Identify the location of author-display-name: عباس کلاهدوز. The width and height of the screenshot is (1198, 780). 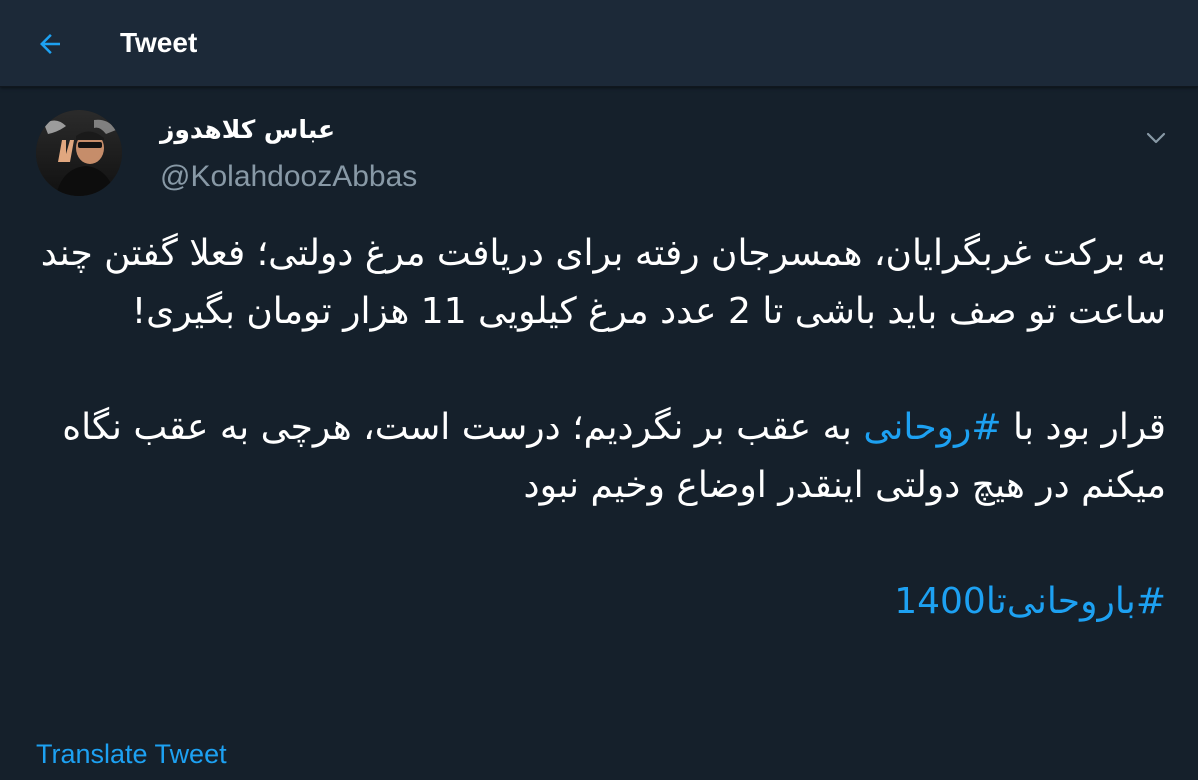
(247, 130).